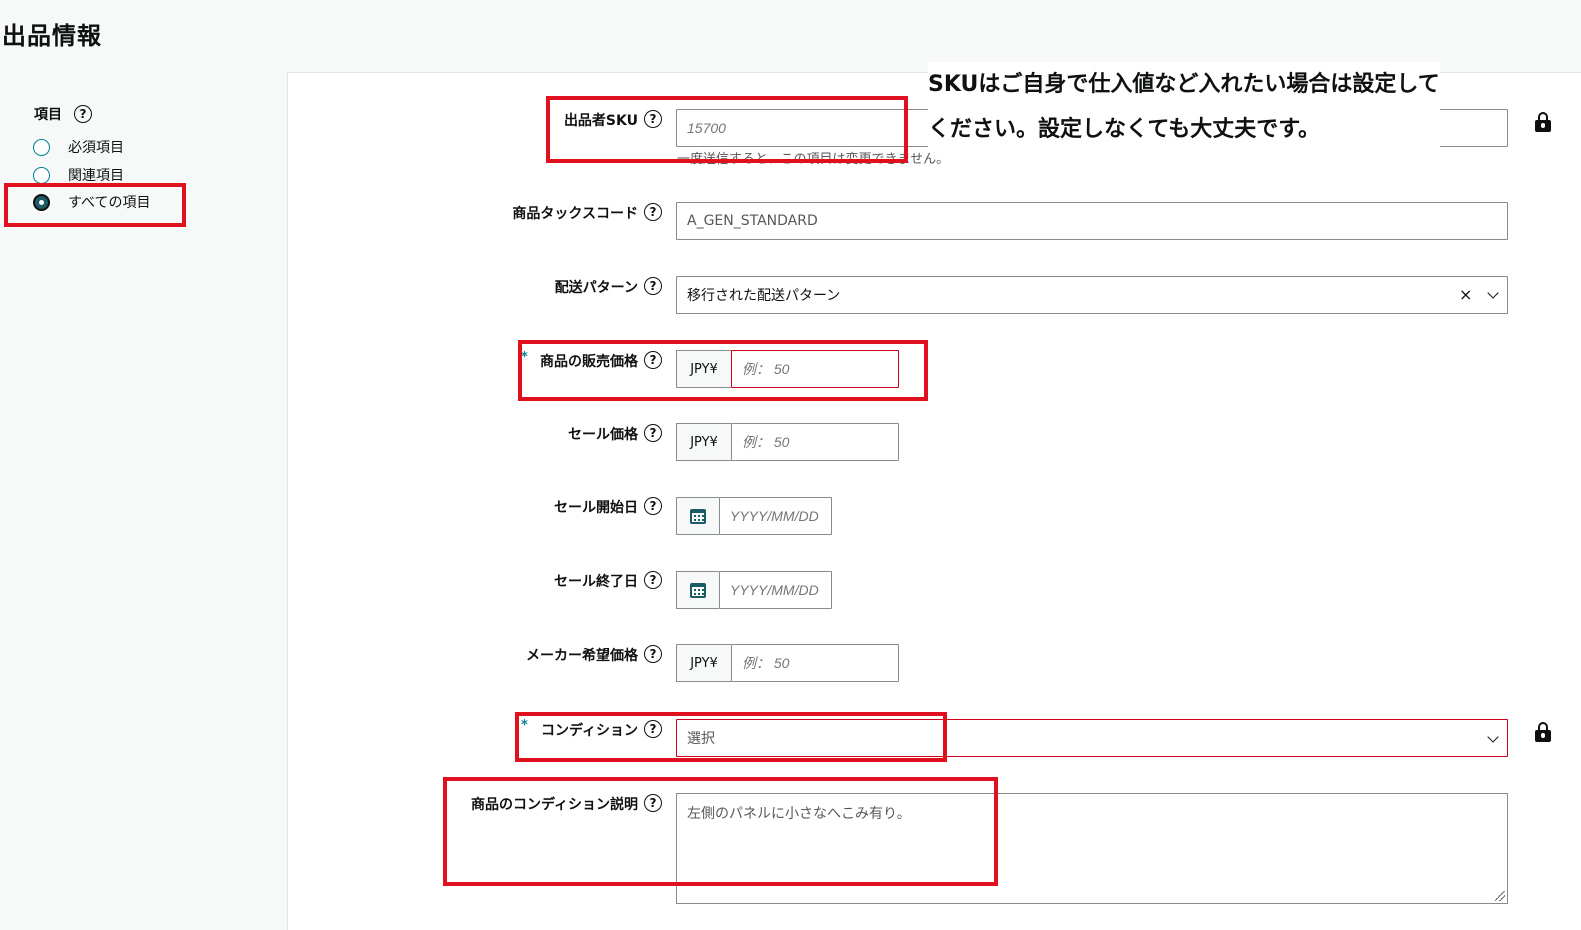  I want to click on radio-all-fields: すべての項目, so click(91, 202).